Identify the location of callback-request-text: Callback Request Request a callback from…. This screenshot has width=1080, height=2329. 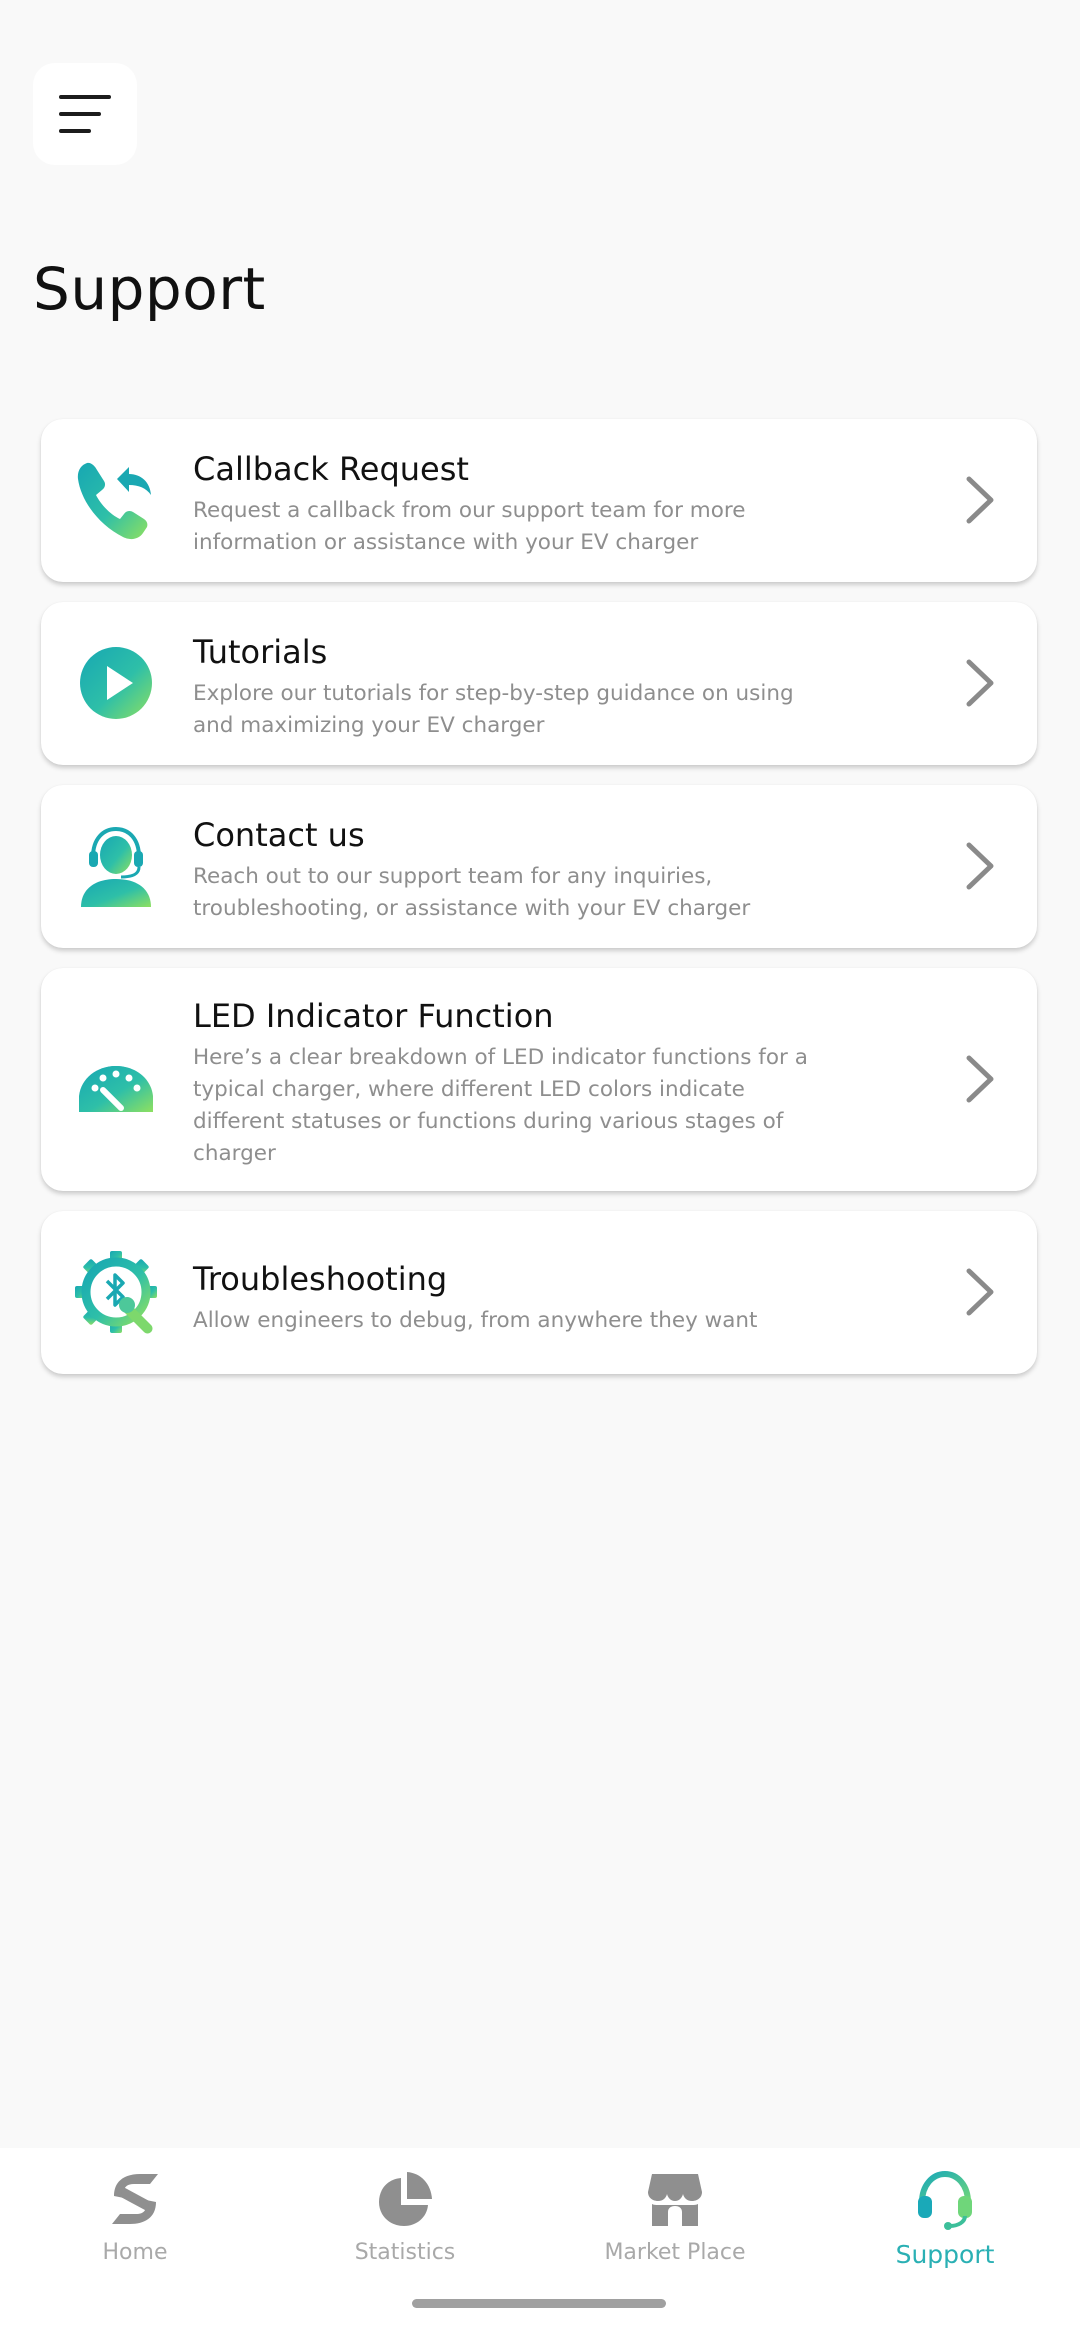
(505, 504).